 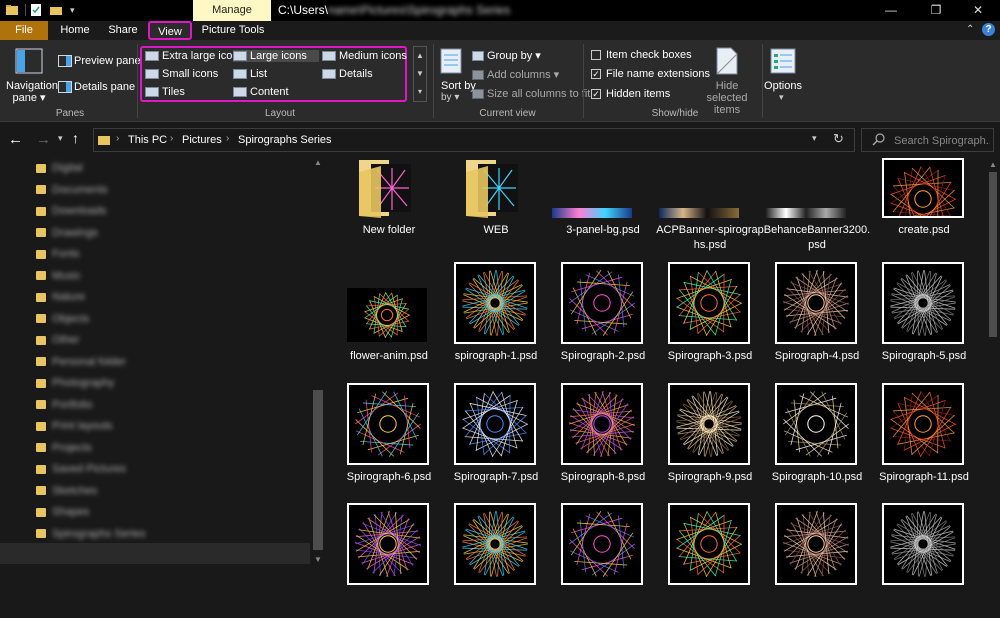 I want to click on nav-item: Photography, so click(x=171, y=383).